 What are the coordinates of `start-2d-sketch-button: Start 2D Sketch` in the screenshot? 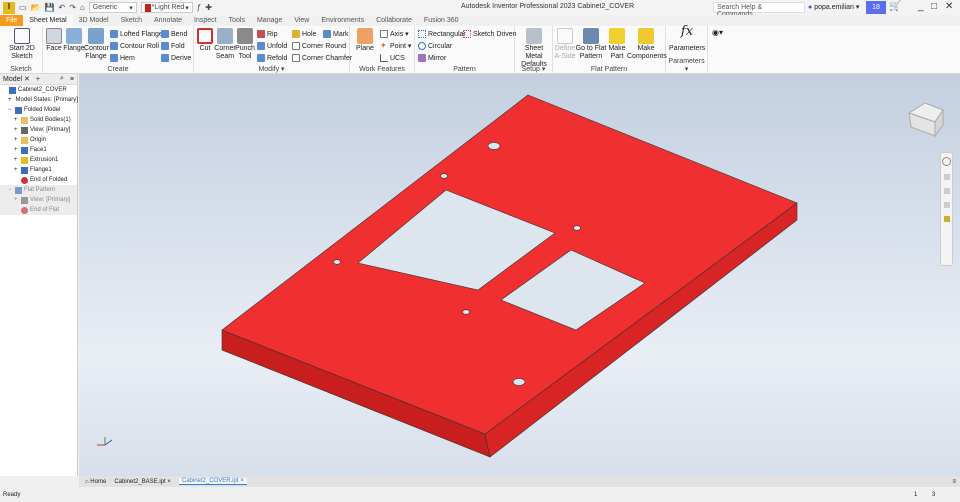 It's located at (22, 44).